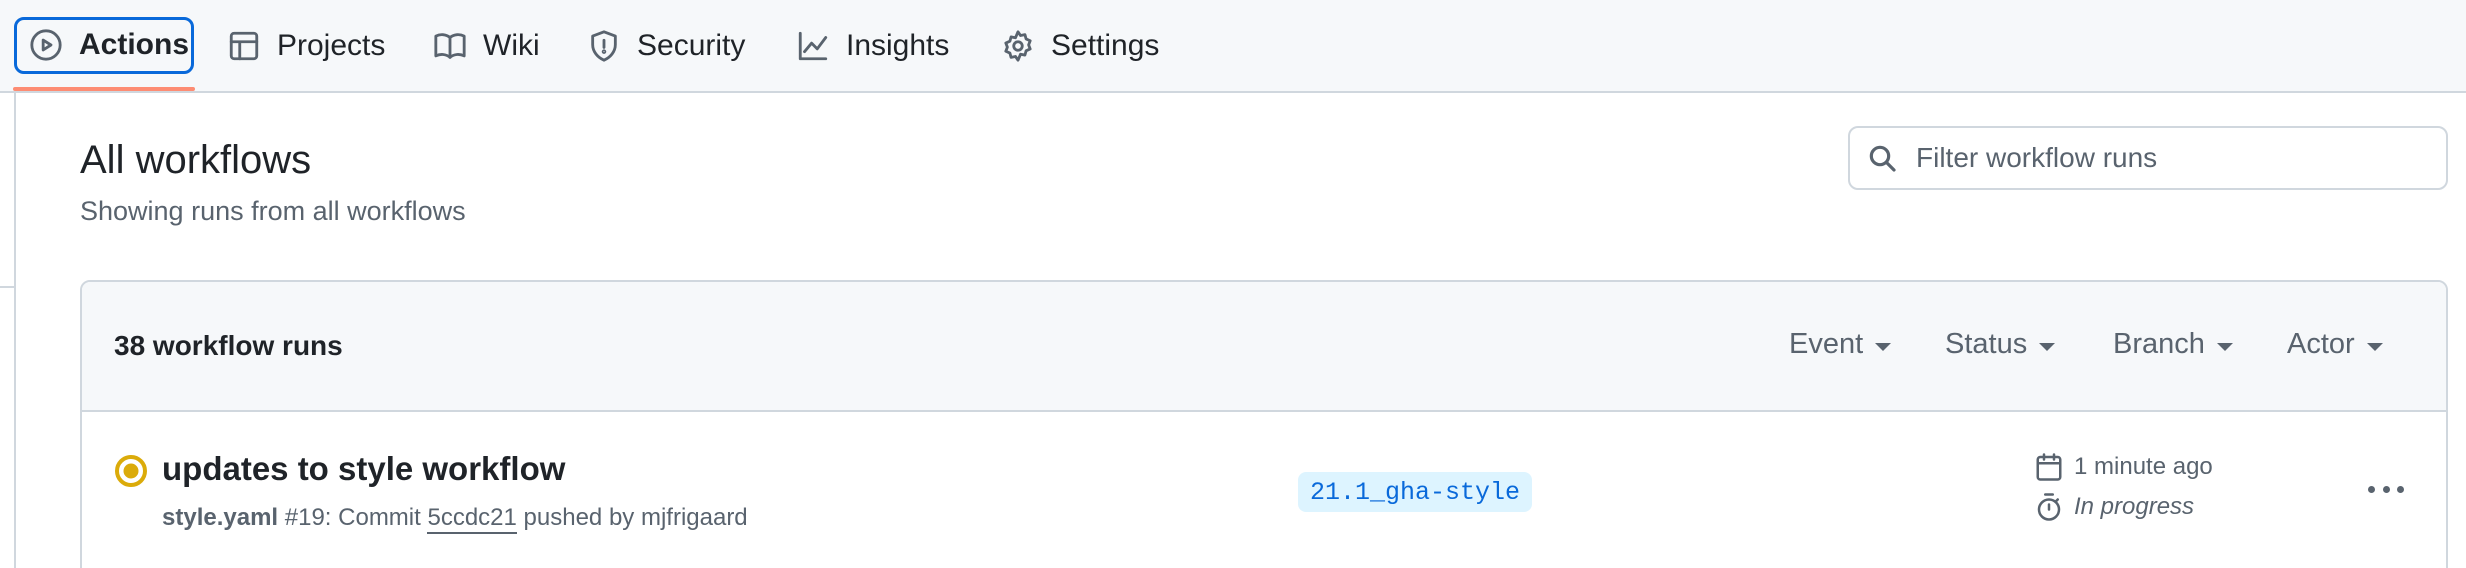  What do you see at coordinates (304, 517) in the screenshot?
I see `run-number: #19` at bounding box center [304, 517].